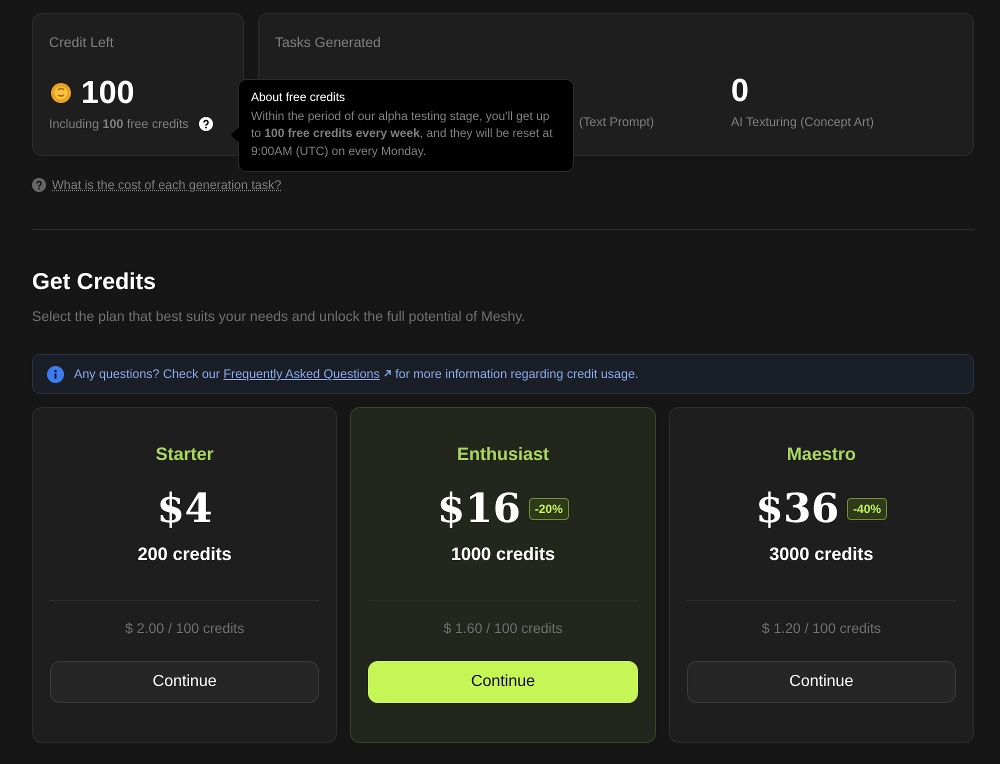 The image size is (1000, 764). Describe the element at coordinates (82, 42) in the screenshot. I see `card-title: Credit Left` at that location.